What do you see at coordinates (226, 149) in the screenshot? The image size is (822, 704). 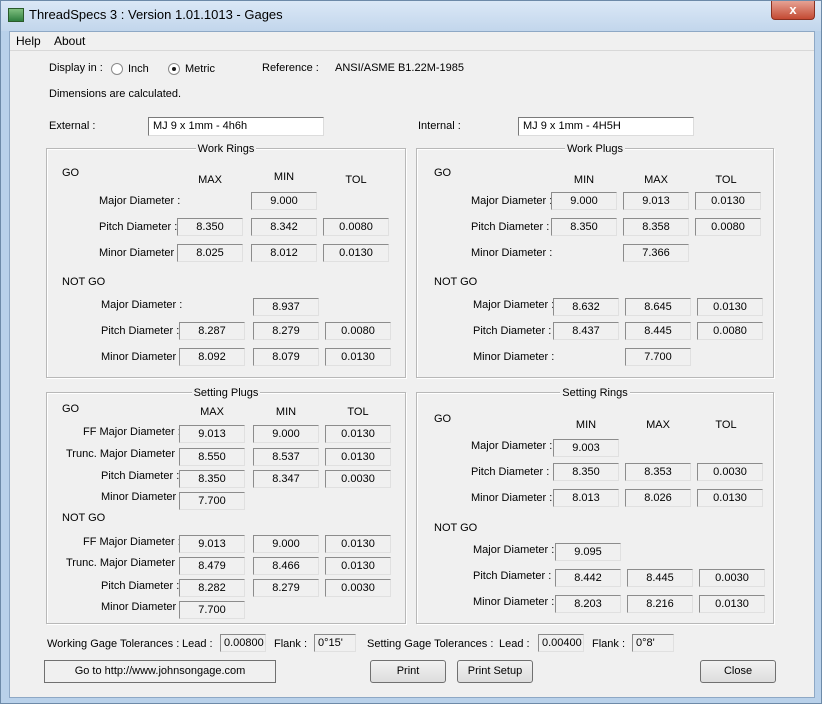 I see `work-rings-title: Work Rings` at bounding box center [226, 149].